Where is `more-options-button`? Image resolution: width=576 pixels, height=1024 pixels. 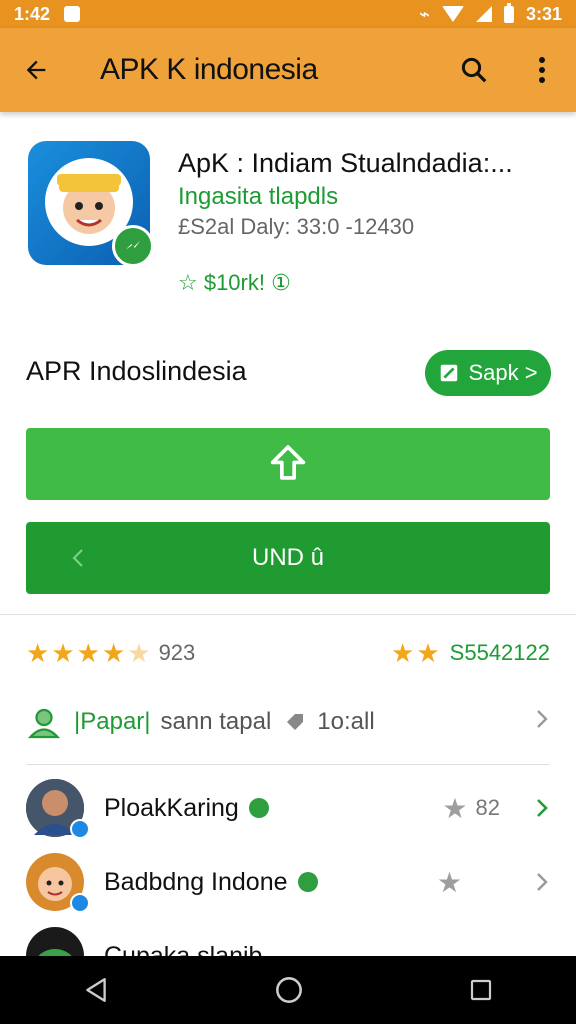
more-options-button is located at coordinates (542, 70).